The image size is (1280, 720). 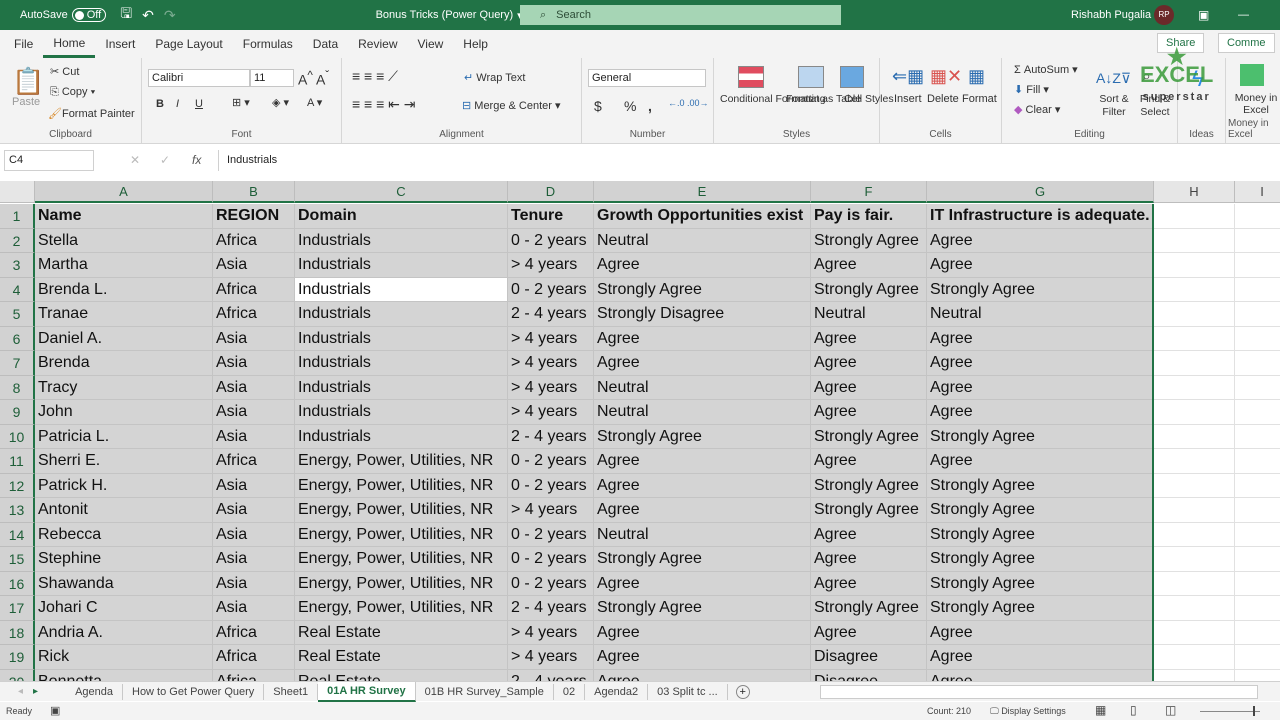 What do you see at coordinates (1114, 106) in the screenshot?
I see `sort-filter-button: Sort & Filter` at bounding box center [1114, 106].